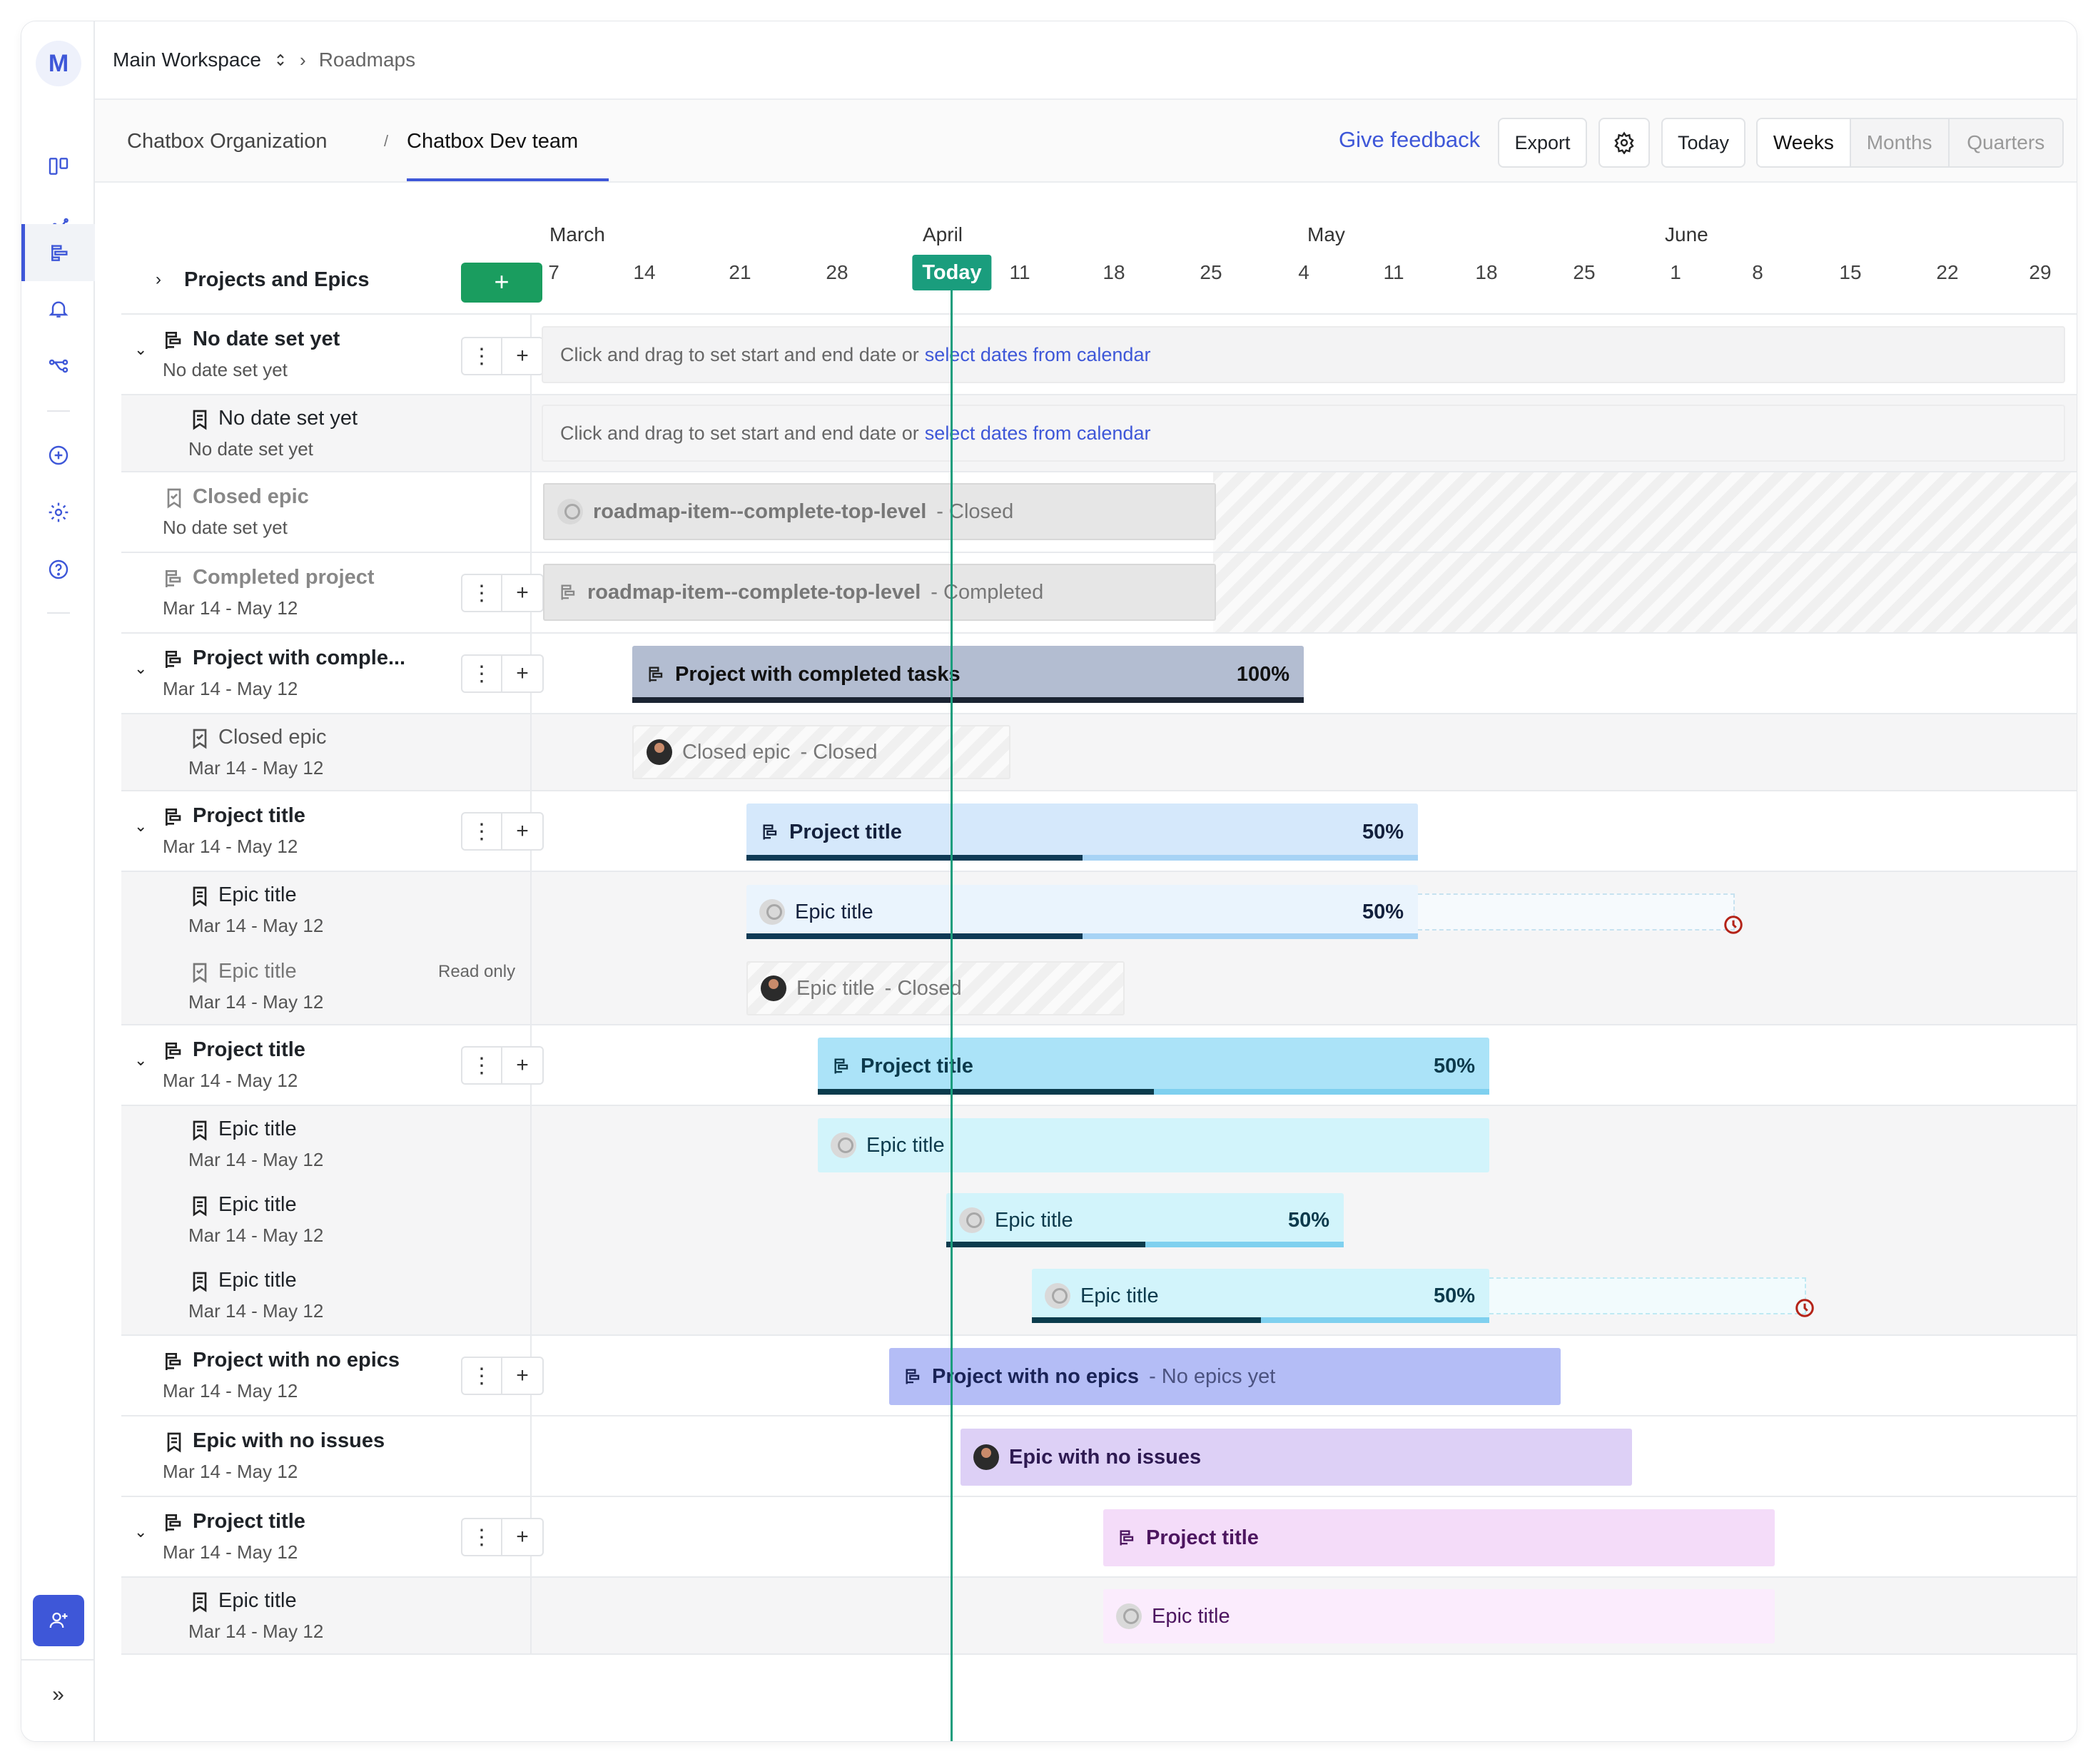 The height and width of the screenshot is (1764, 2098). What do you see at coordinates (280, 60) in the screenshot?
I see `chevron-updown-icon` at bounding box center [280, 60].